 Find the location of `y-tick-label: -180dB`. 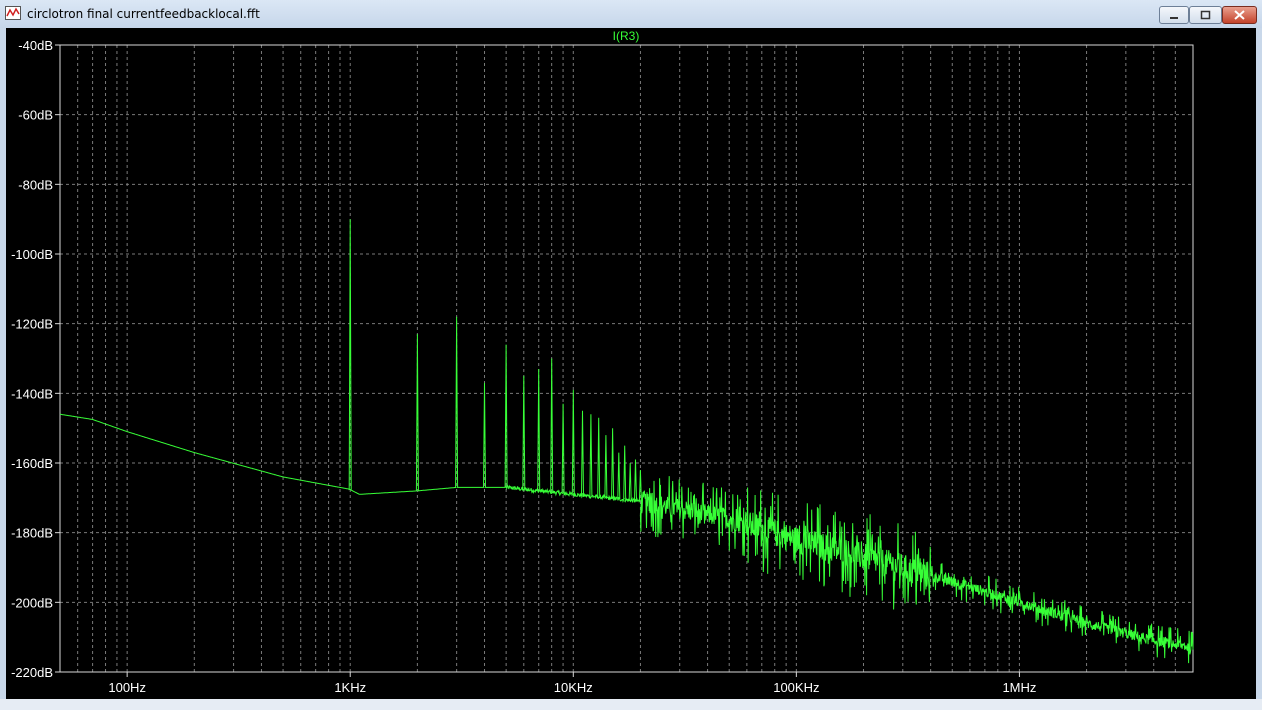

y-tick-label: -180dB is located at coordinates (32, 533).